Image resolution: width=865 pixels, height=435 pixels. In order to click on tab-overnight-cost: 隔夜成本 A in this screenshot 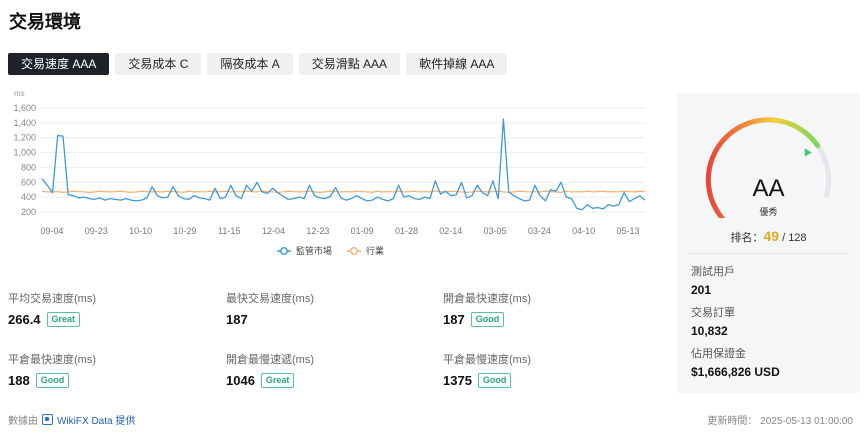, I will do `click(250, 64)`.